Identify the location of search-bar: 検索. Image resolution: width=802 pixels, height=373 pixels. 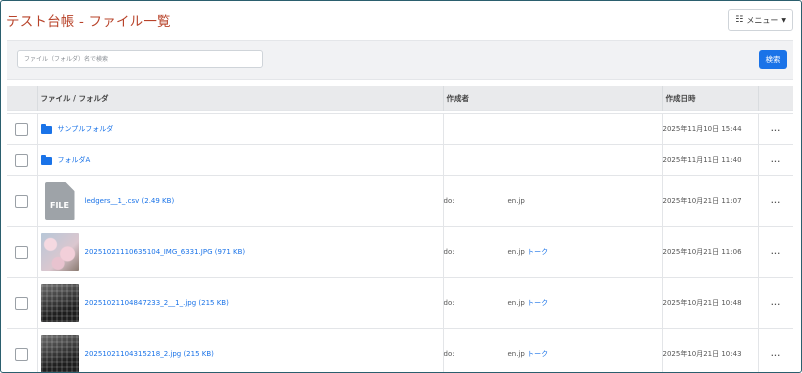
(400, 60).